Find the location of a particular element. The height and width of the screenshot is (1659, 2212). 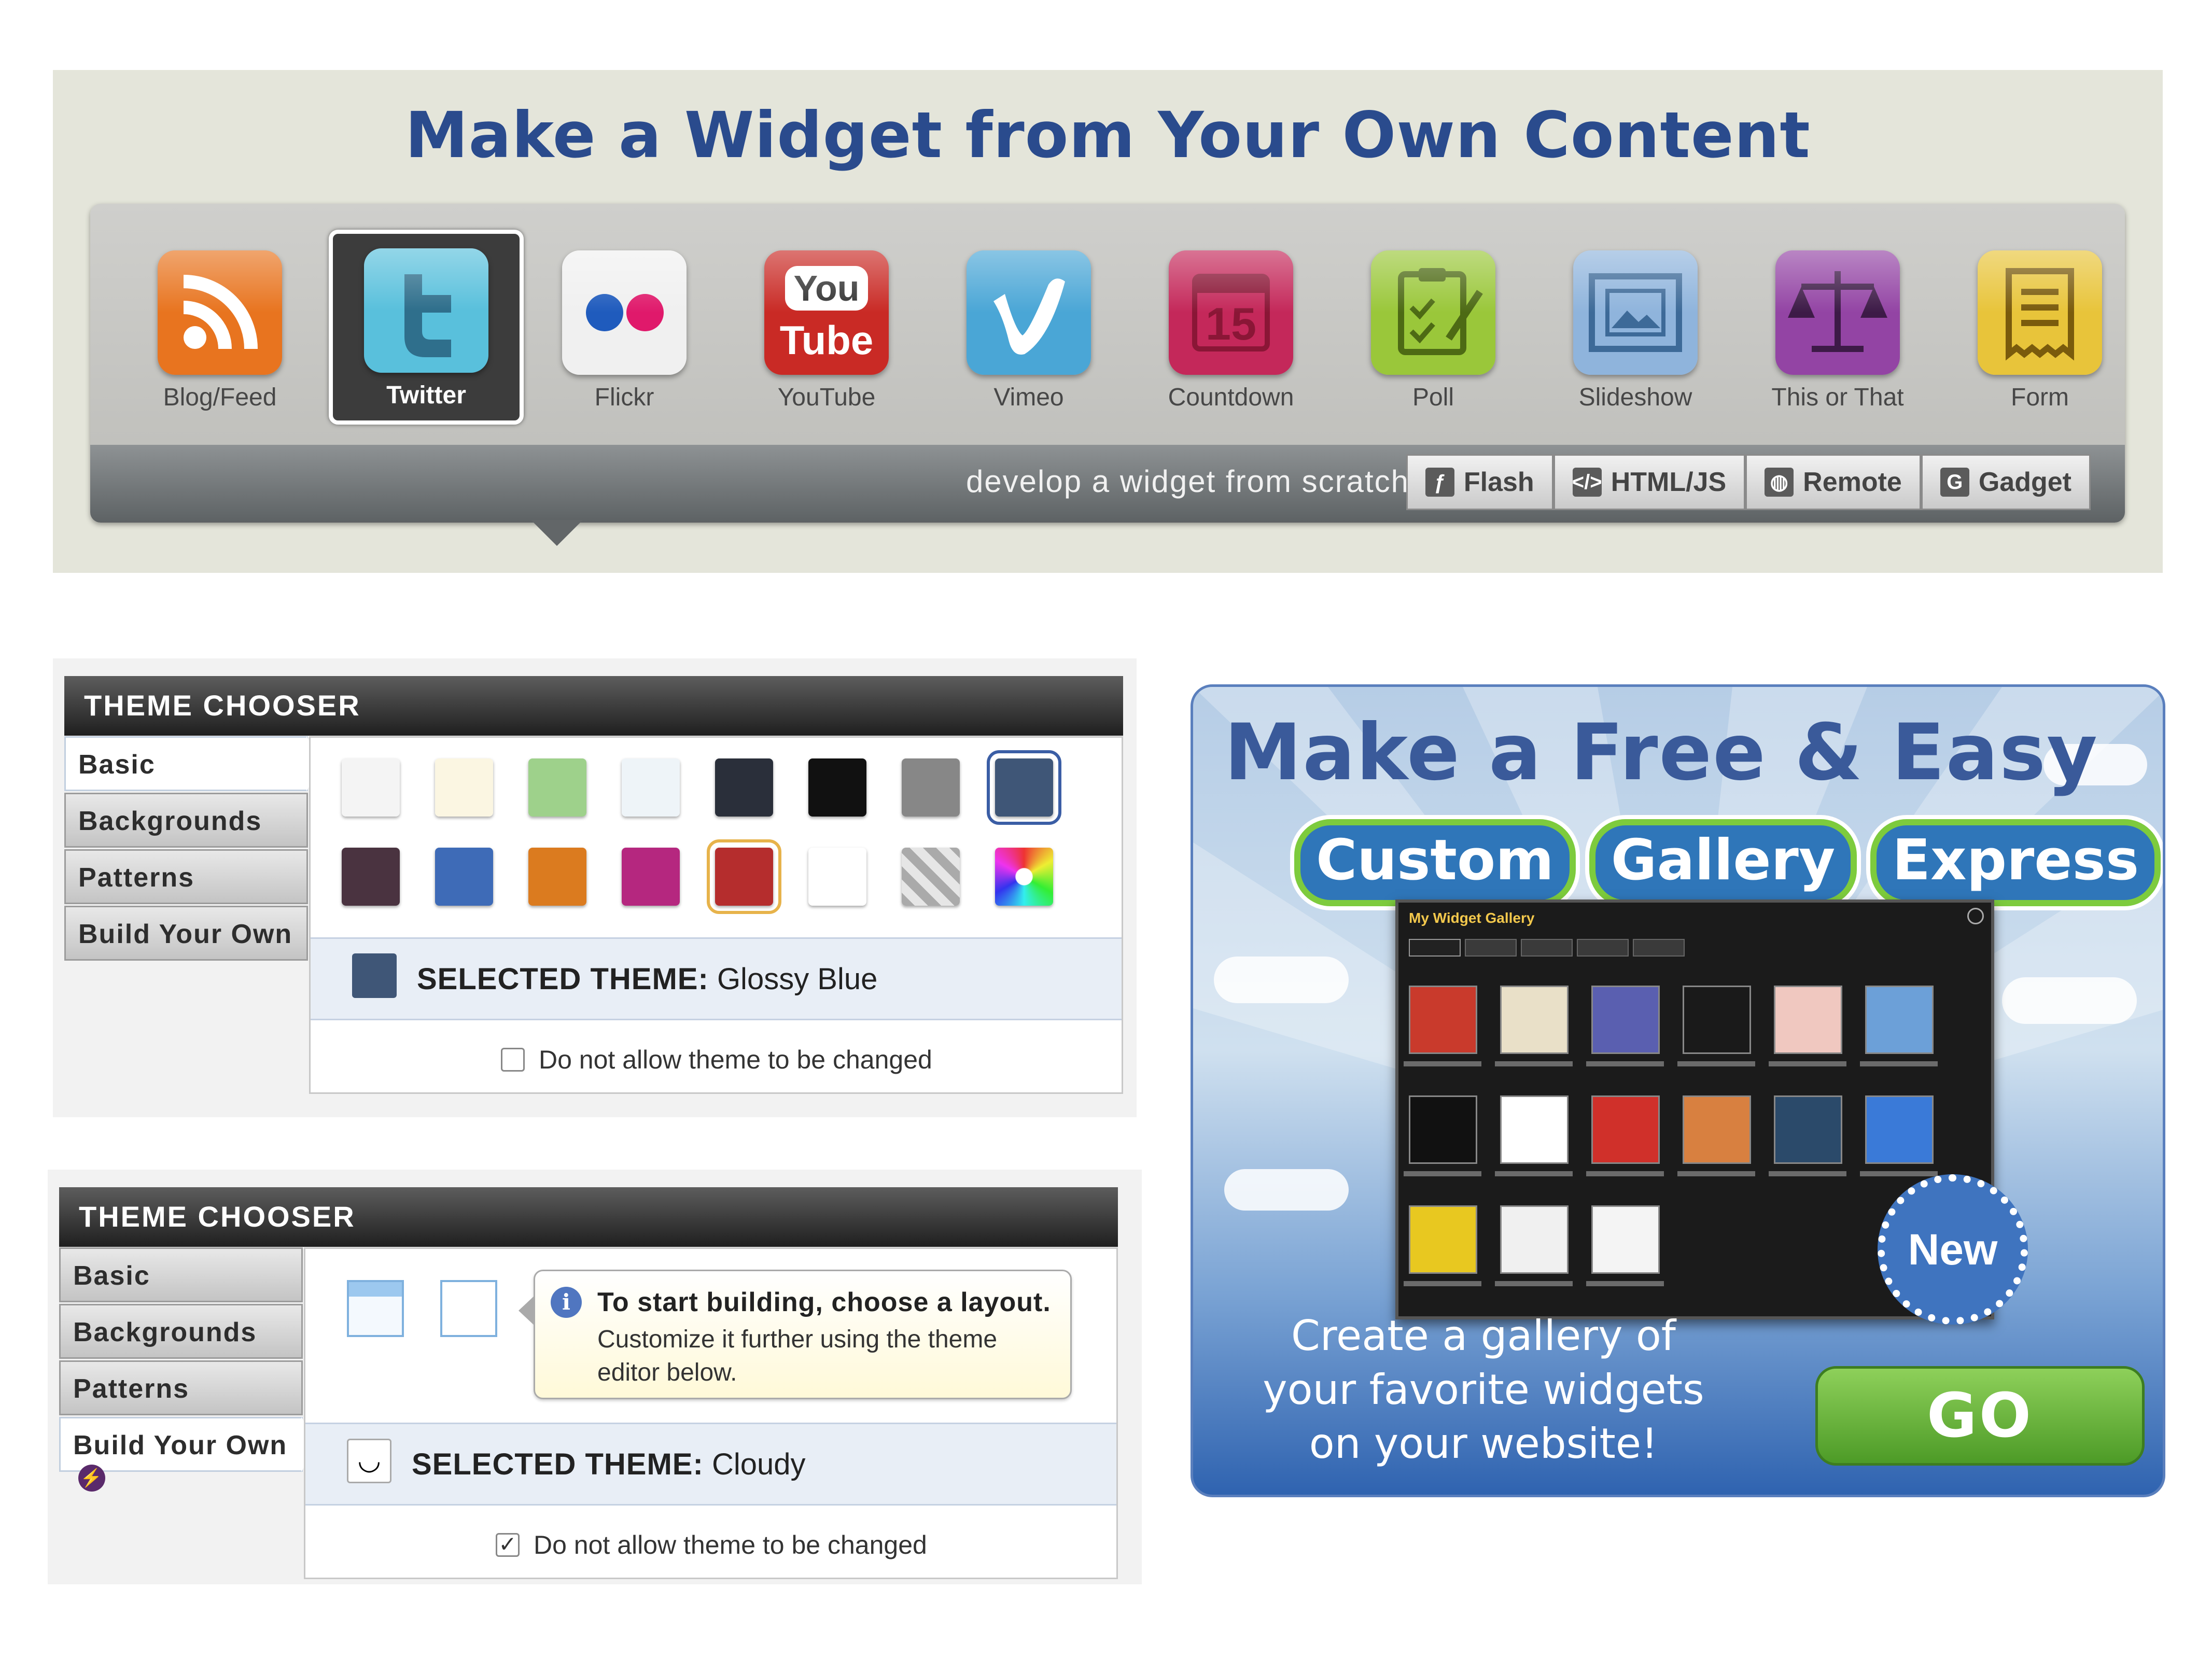

youtube-icon: YouTube is located at coordinates (826, 312).